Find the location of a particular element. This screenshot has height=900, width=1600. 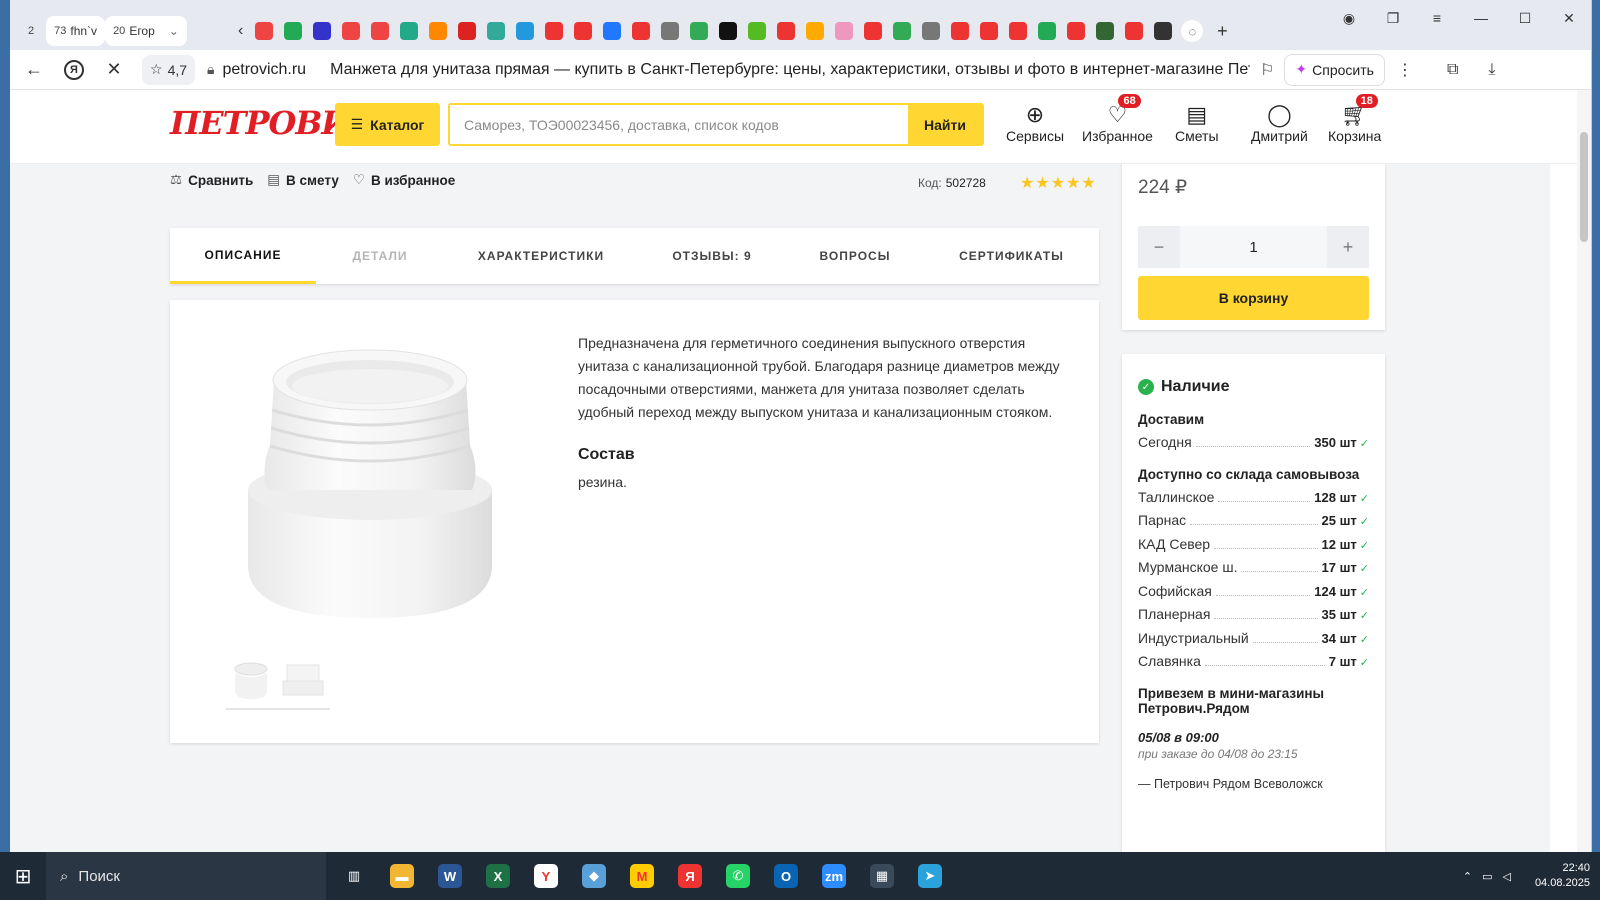

header-services: ⊕ Сервисы is located at coordinates (1035, 123).